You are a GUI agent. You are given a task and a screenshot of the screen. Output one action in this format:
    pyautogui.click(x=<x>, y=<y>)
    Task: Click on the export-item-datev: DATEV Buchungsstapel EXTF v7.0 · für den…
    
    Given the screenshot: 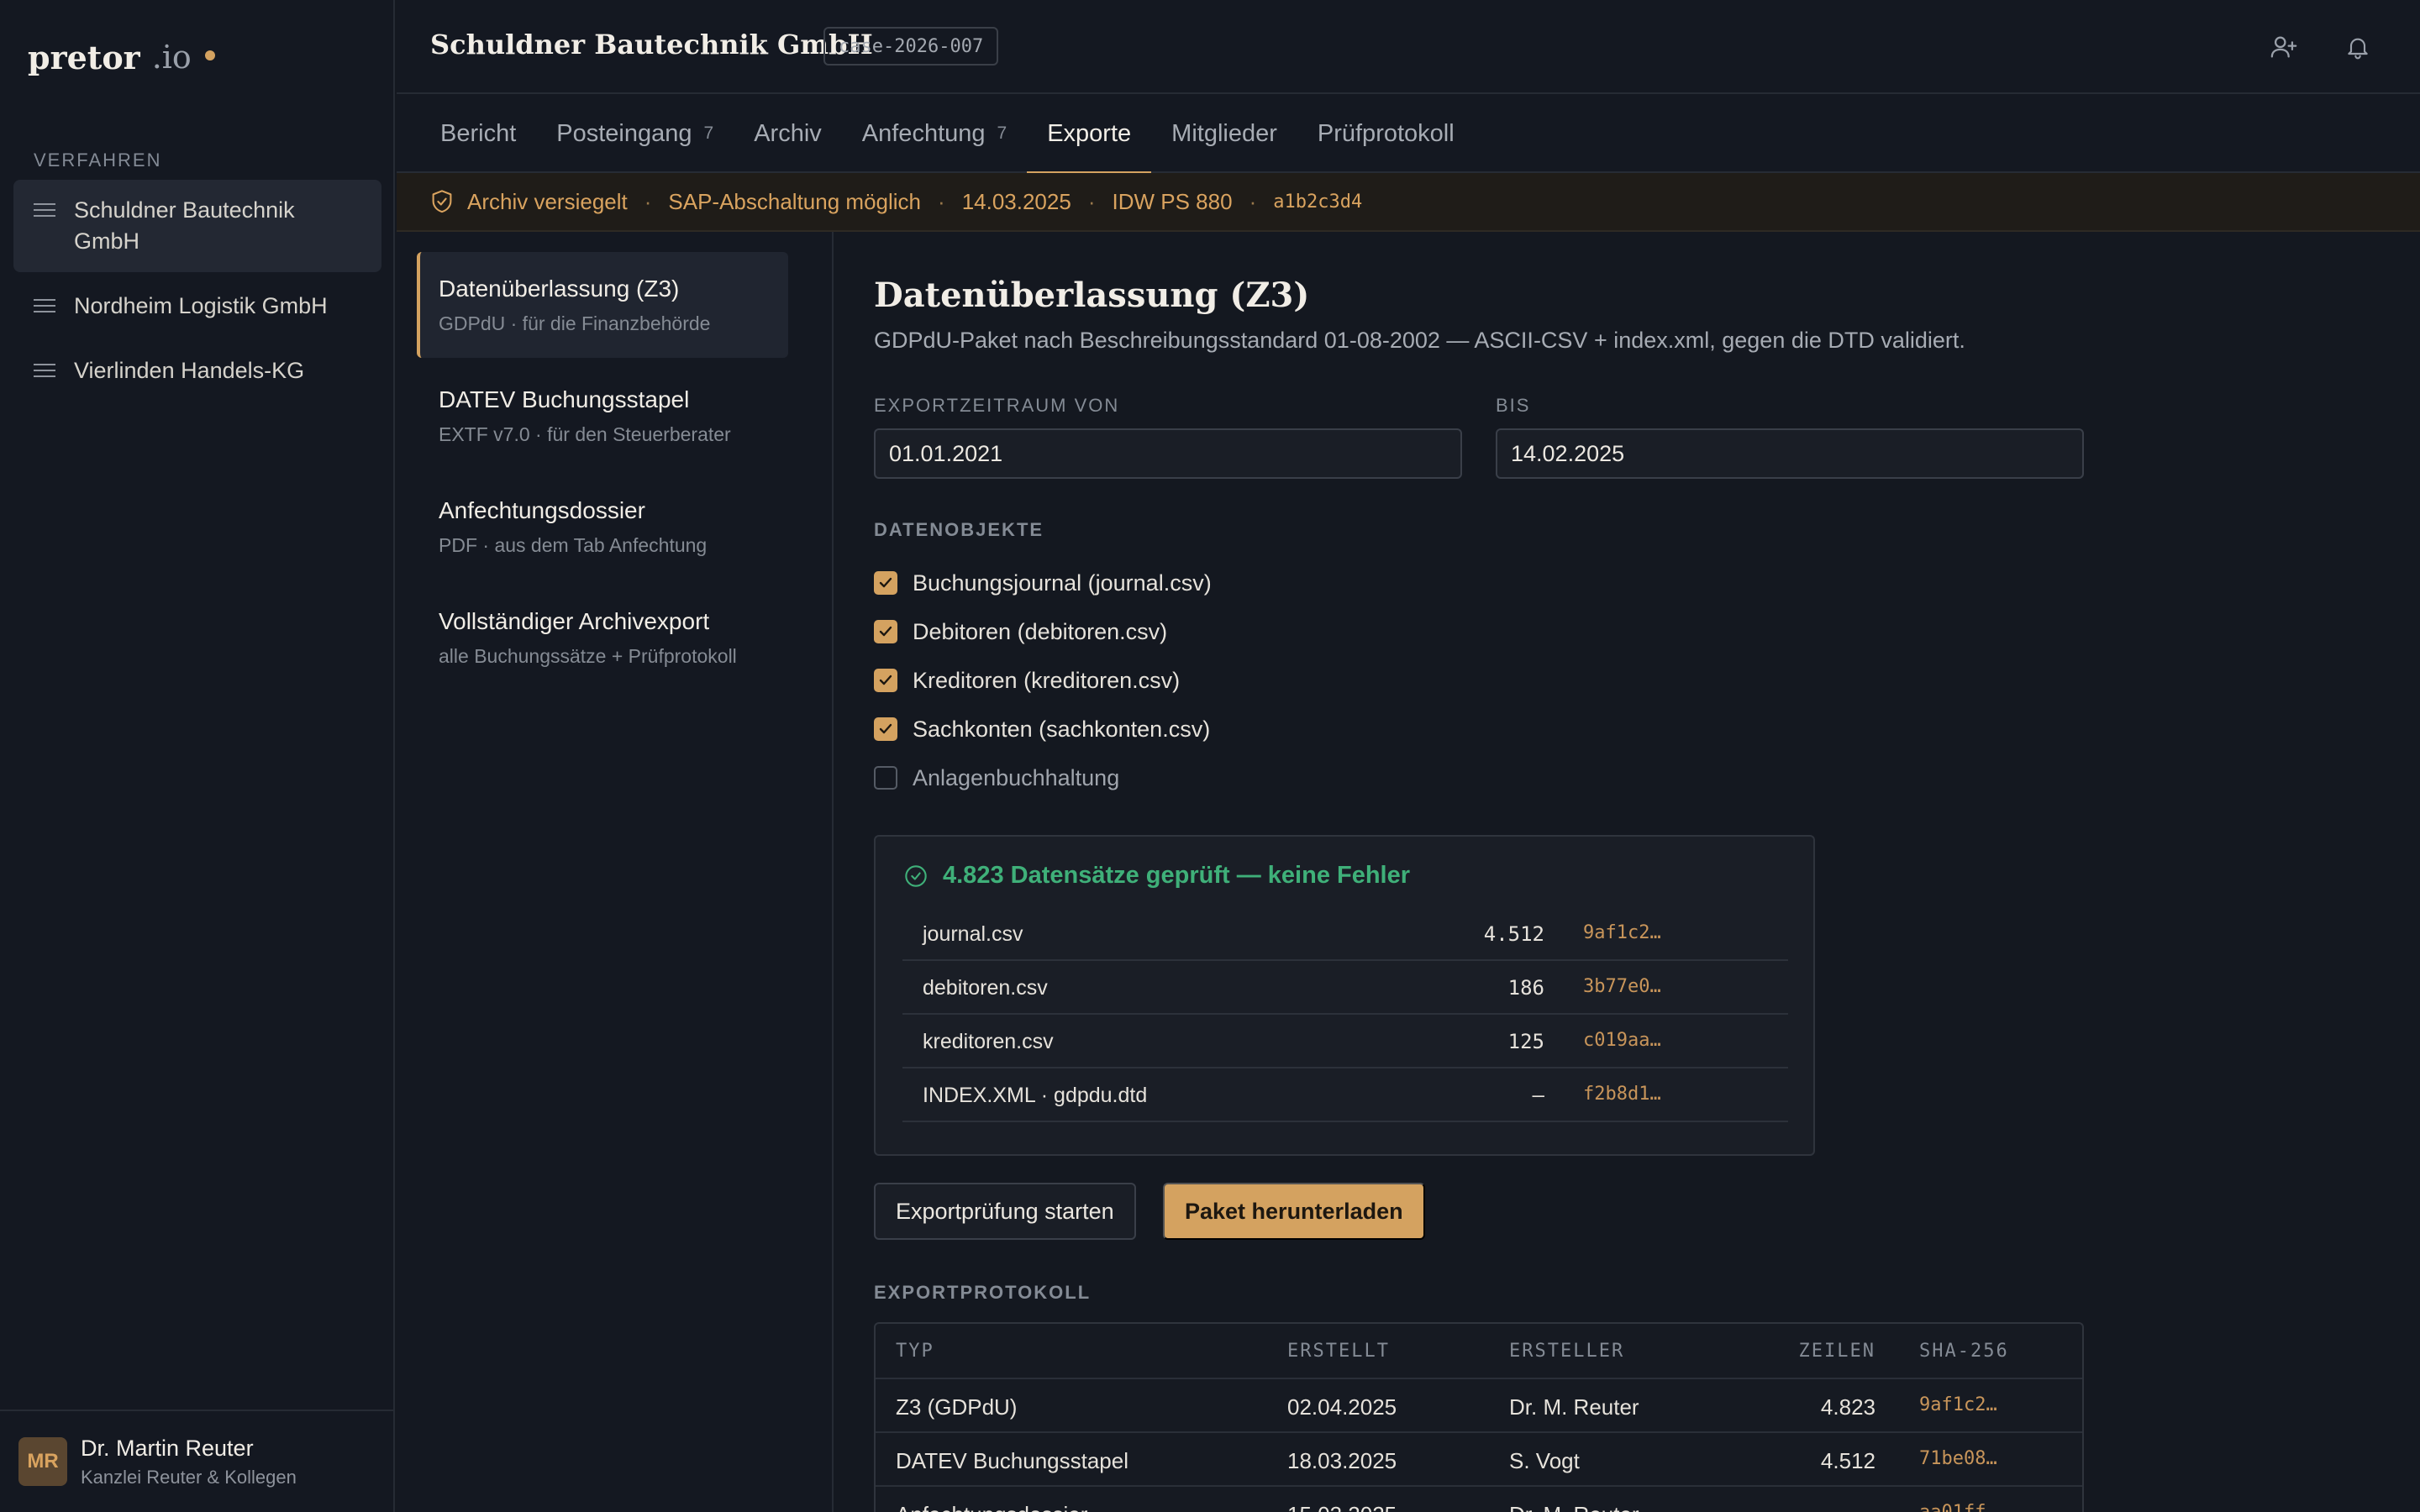 What is the action you would take?
    pyautogui.click(x=602, y=416)
    